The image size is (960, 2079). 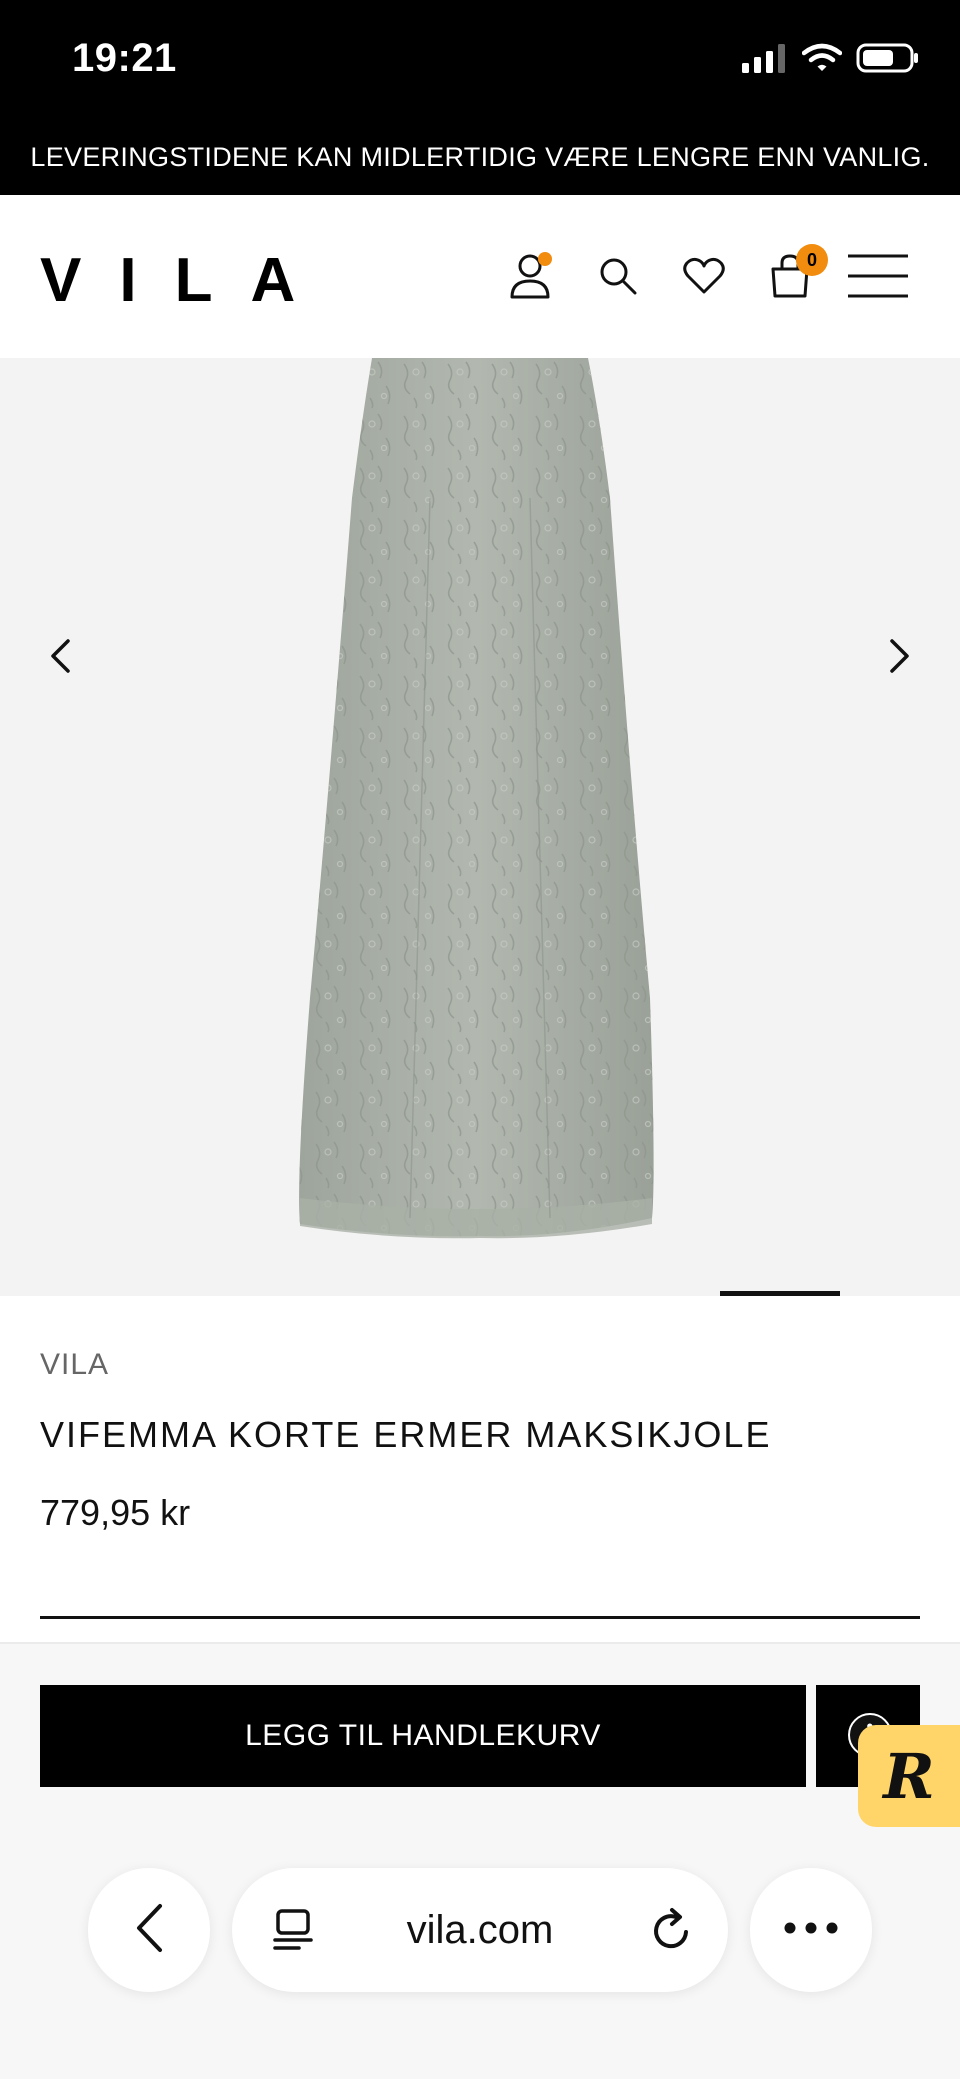 What do you see at coordinates (480, 276) in the screenshot?
I see `site-header: VILA 0` at bounding box center [480, 276].